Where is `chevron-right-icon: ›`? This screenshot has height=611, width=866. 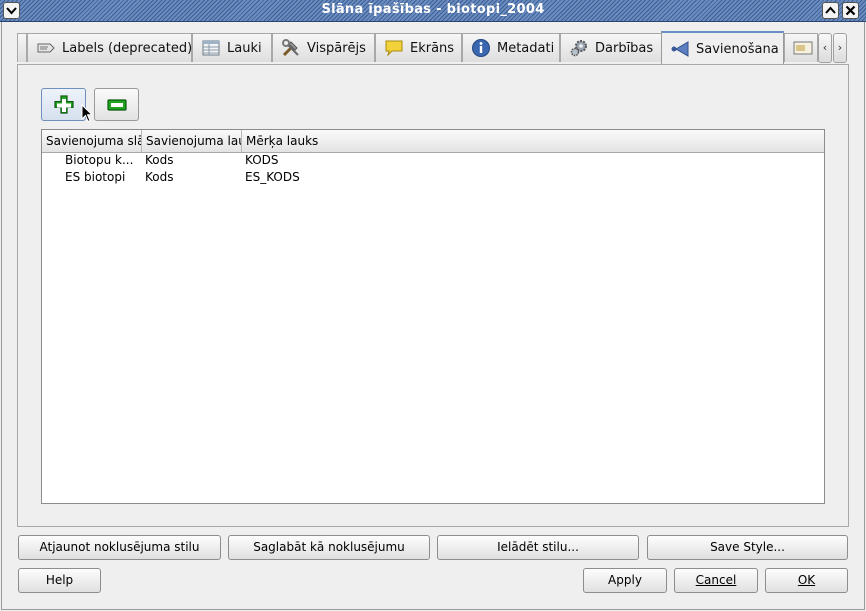 chevron-right-icon: › is located at coordinates (840, 47).